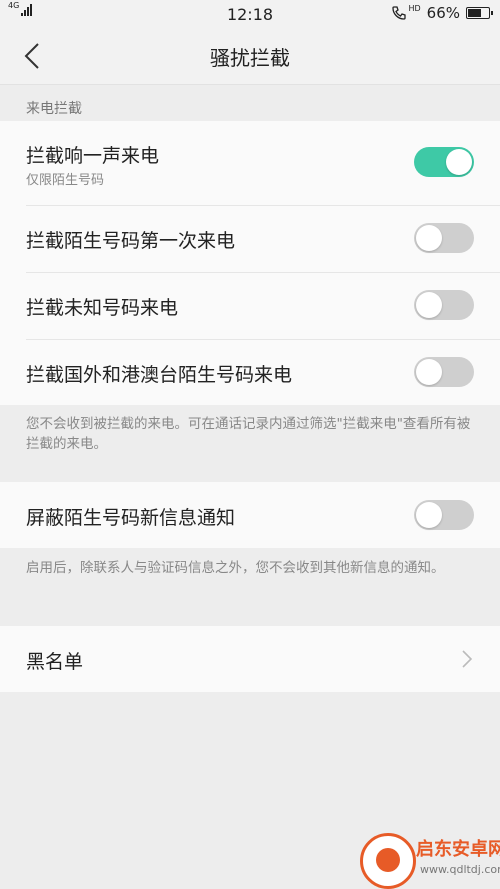 This screenshot has width=500, height=889. I want to click on row-block-stranger-sms: 屏蔽陌生号码新信息通知, so click(250, 515).